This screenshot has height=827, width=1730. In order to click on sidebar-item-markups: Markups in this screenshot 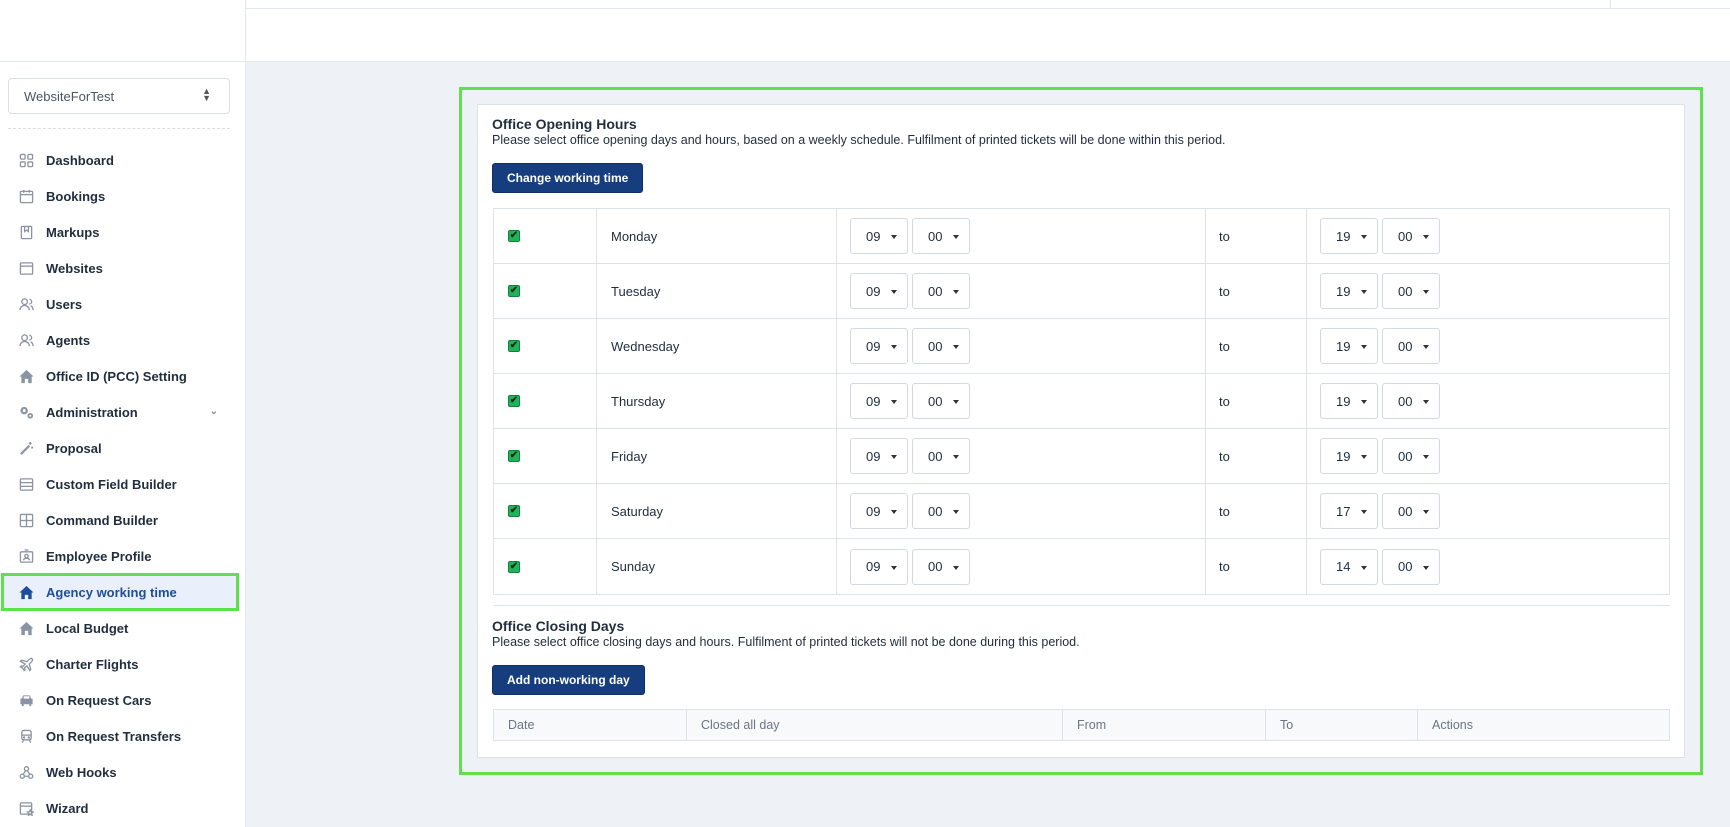, I will do `click(123, 232)`.